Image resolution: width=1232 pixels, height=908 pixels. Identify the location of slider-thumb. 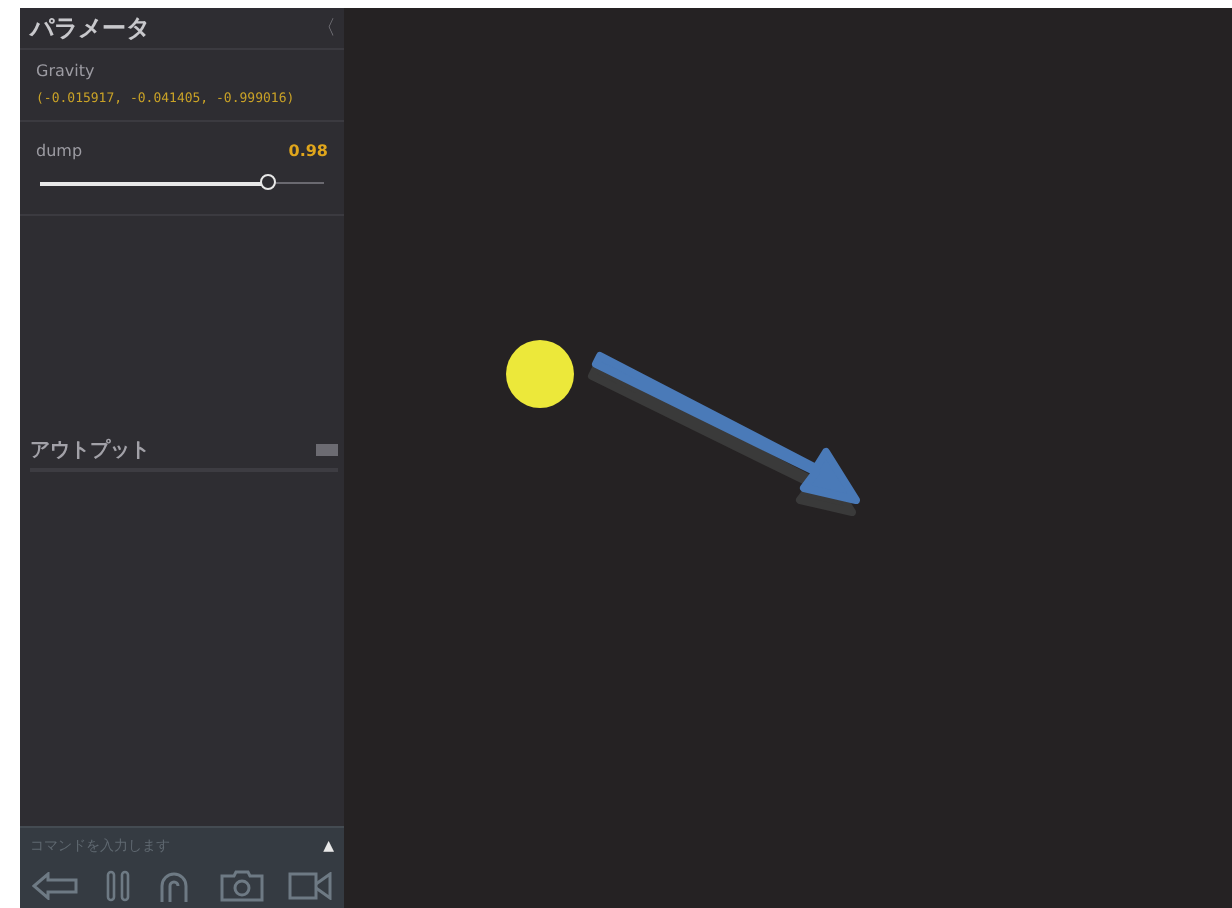
(267, 182).